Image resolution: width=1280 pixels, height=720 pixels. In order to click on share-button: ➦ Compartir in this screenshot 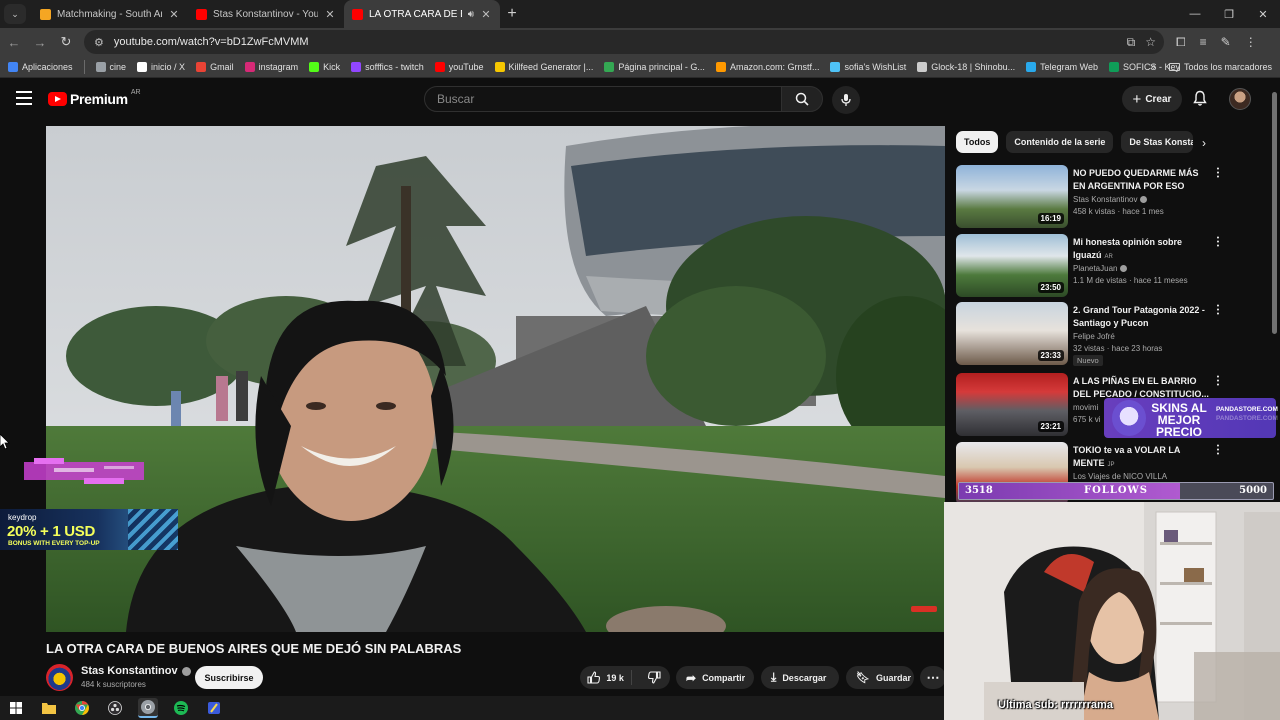, I will do `click(715, 677)`.